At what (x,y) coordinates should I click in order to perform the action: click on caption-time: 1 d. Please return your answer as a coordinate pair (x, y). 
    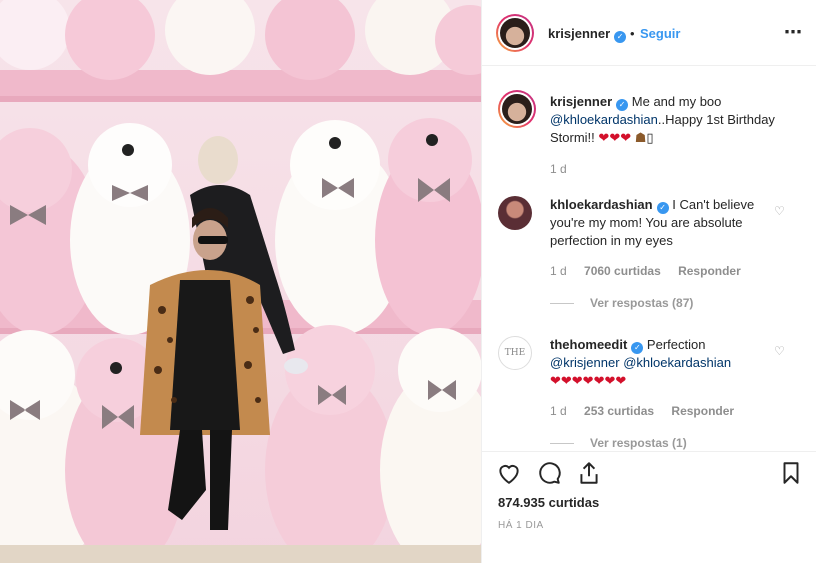
    Looking at the image, I should click on (558, 169).